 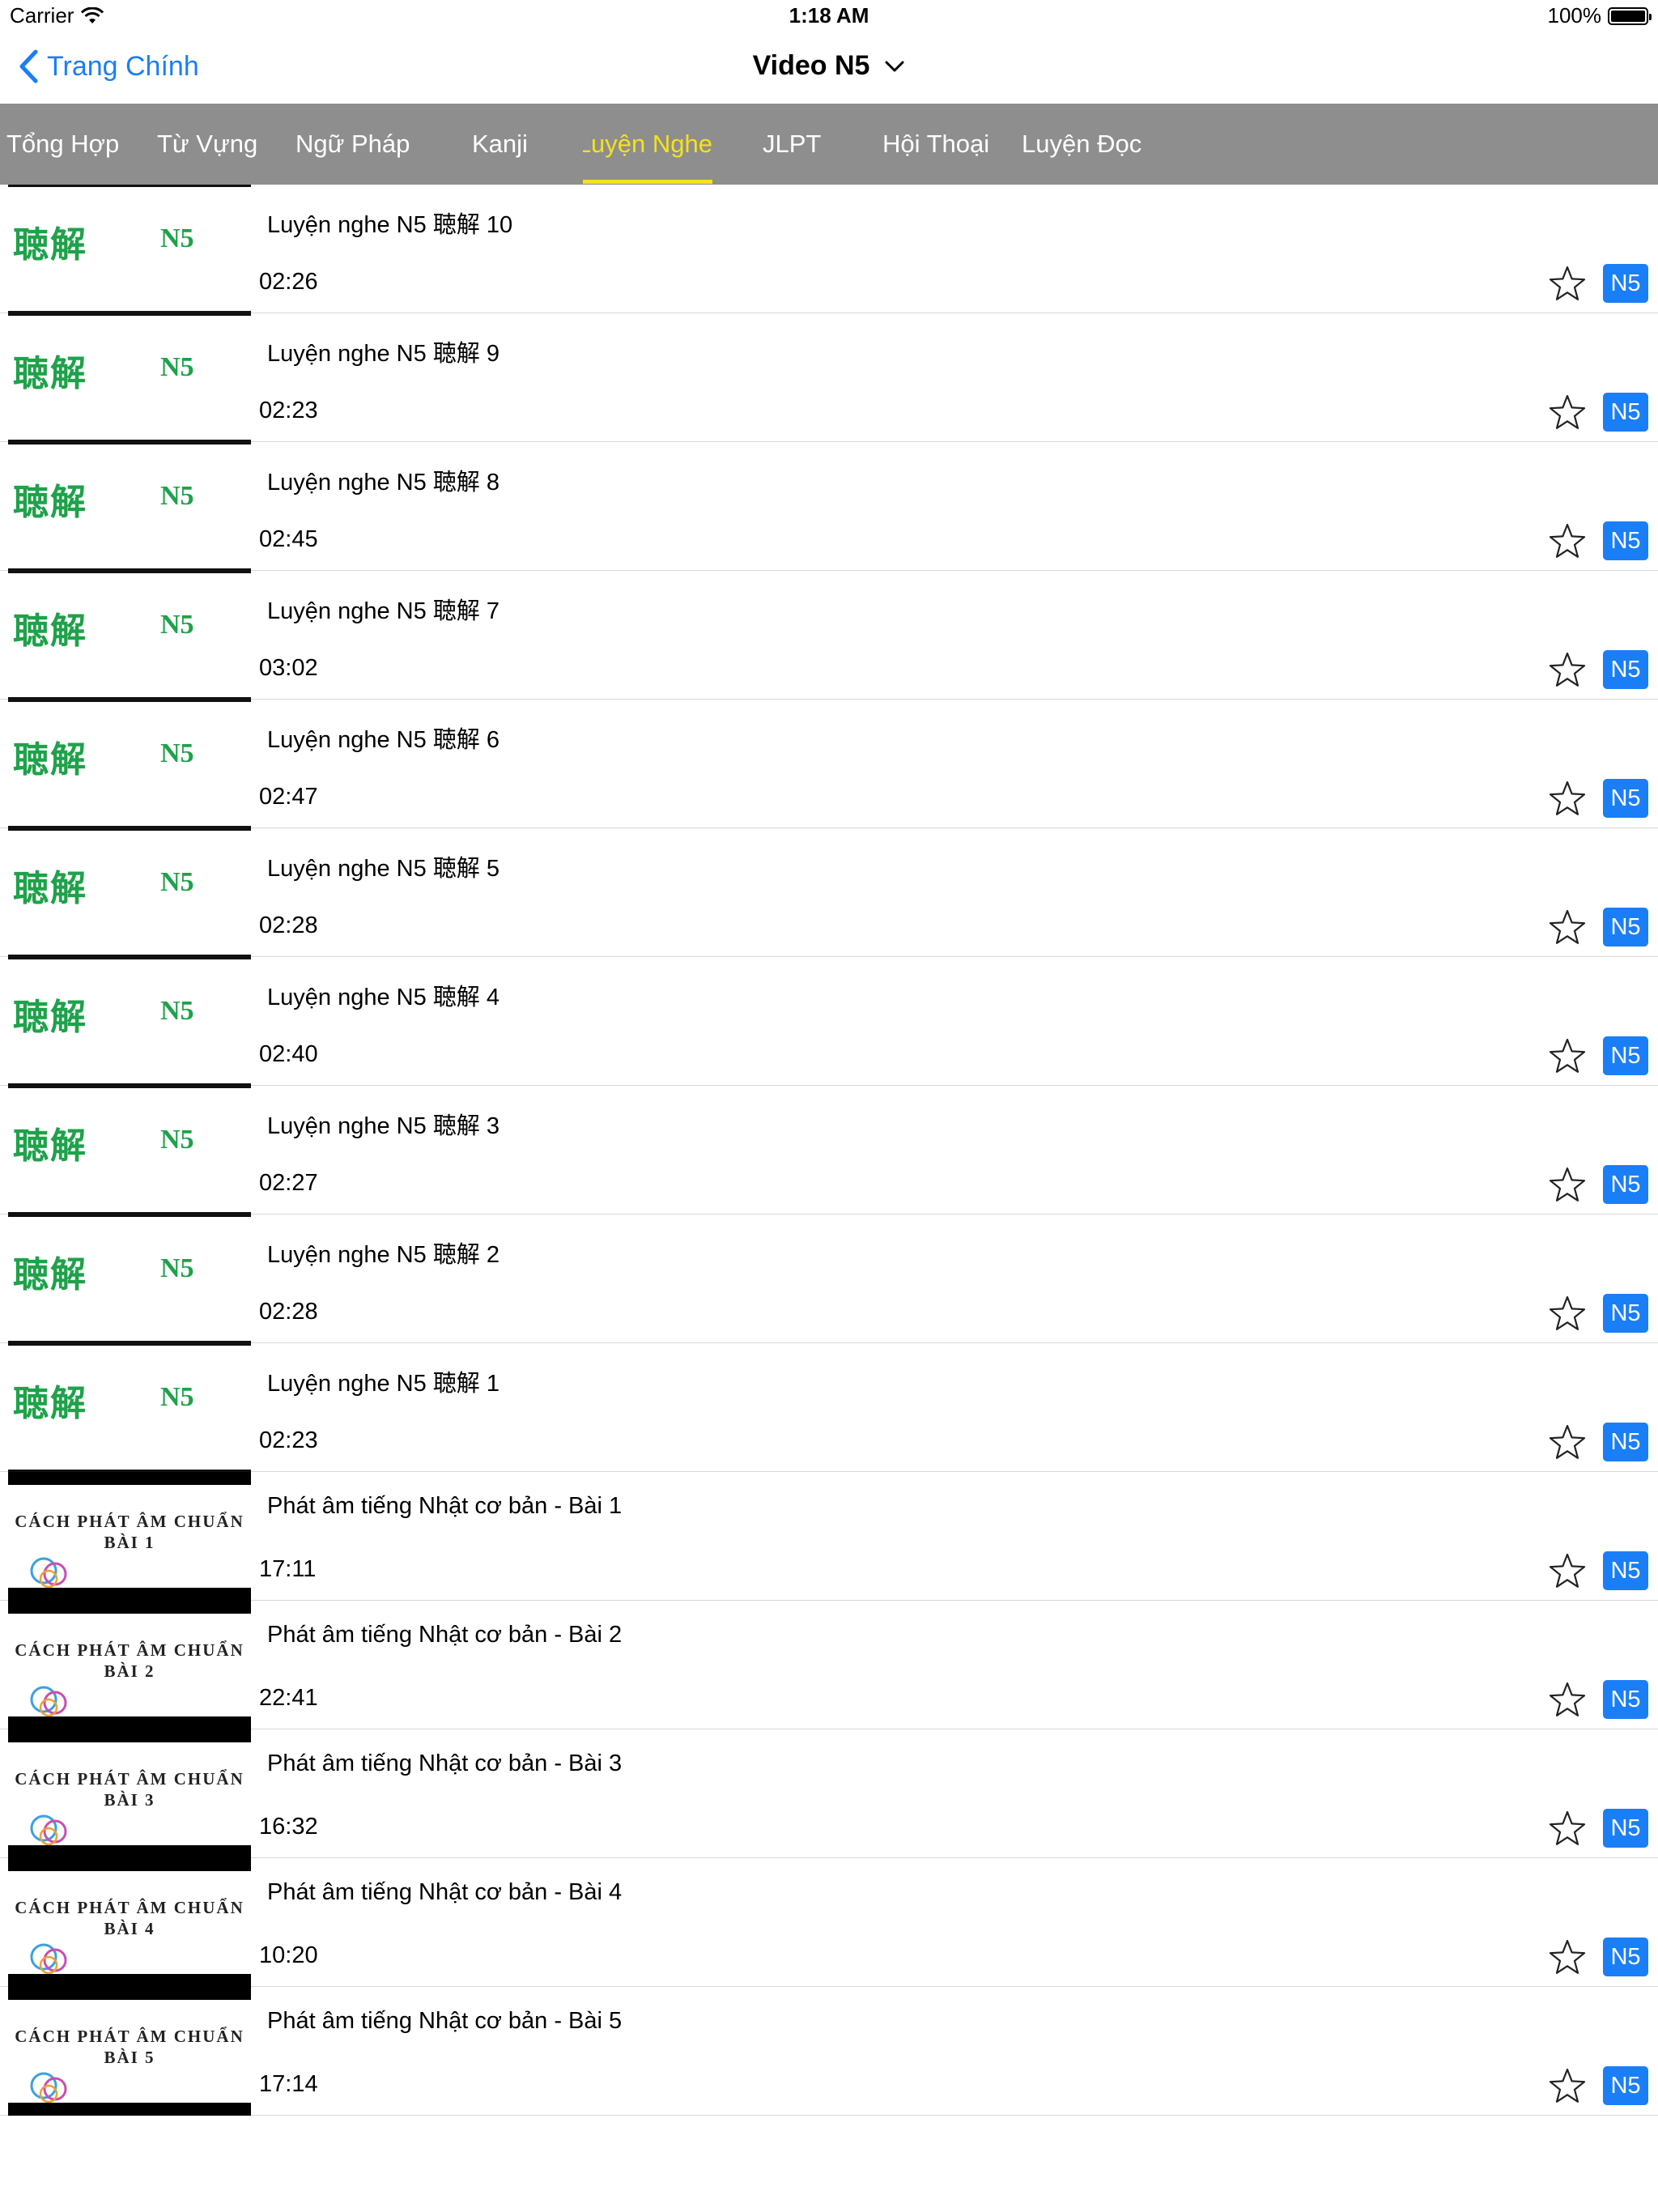 What do you see at coordinates (829, 1407) in the screenshot?
I see `video-list-item: 聴解 N5 Luyện nghe N5 聴解 1 02:23 N5` at bounding box center [829, 1407].